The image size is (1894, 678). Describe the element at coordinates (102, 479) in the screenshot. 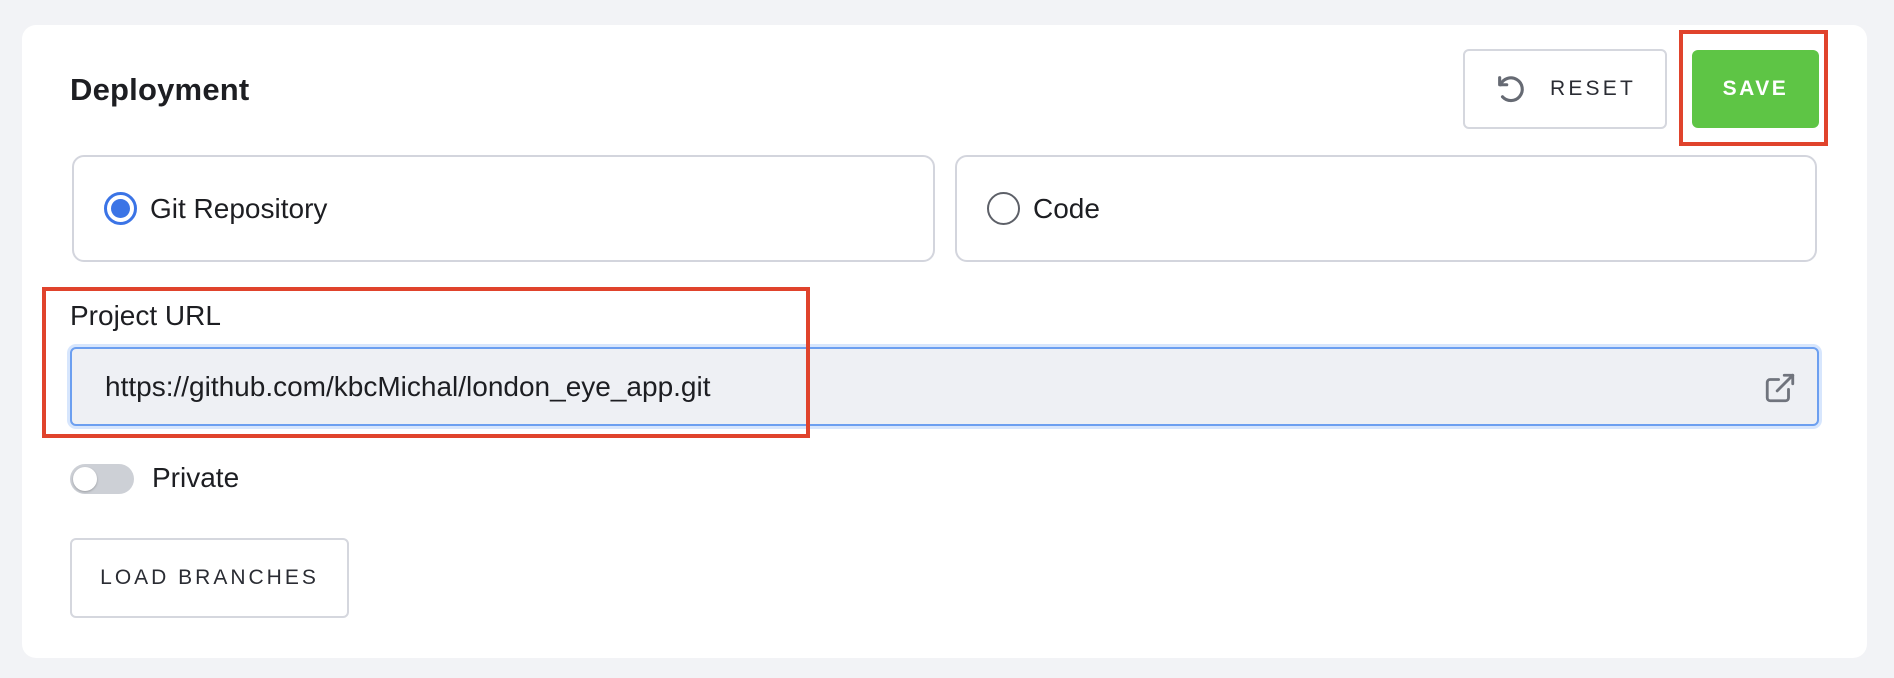

I see `private-toggle` at that location.